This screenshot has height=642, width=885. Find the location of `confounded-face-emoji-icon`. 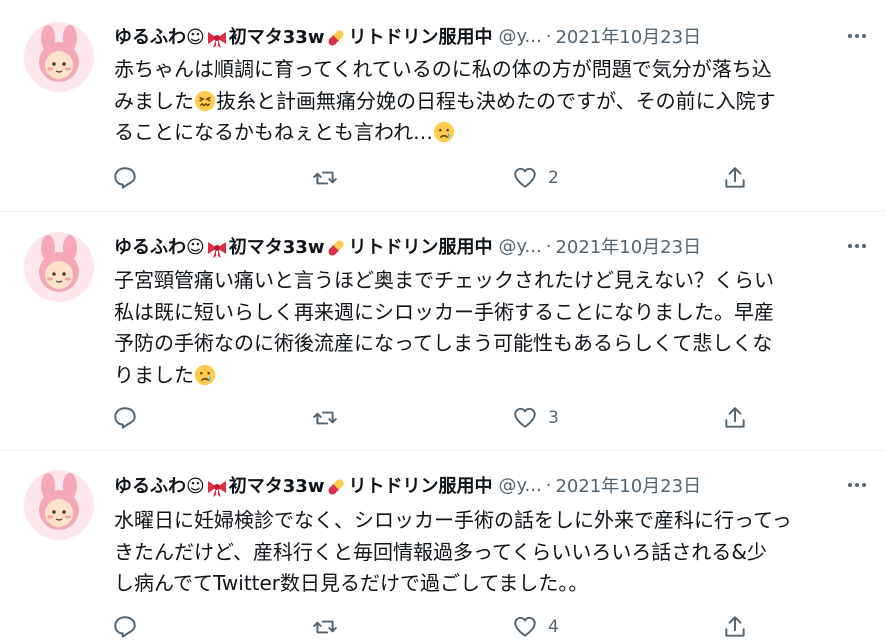

confounded-face-emoji-icon is located at coordinates (205, 100).